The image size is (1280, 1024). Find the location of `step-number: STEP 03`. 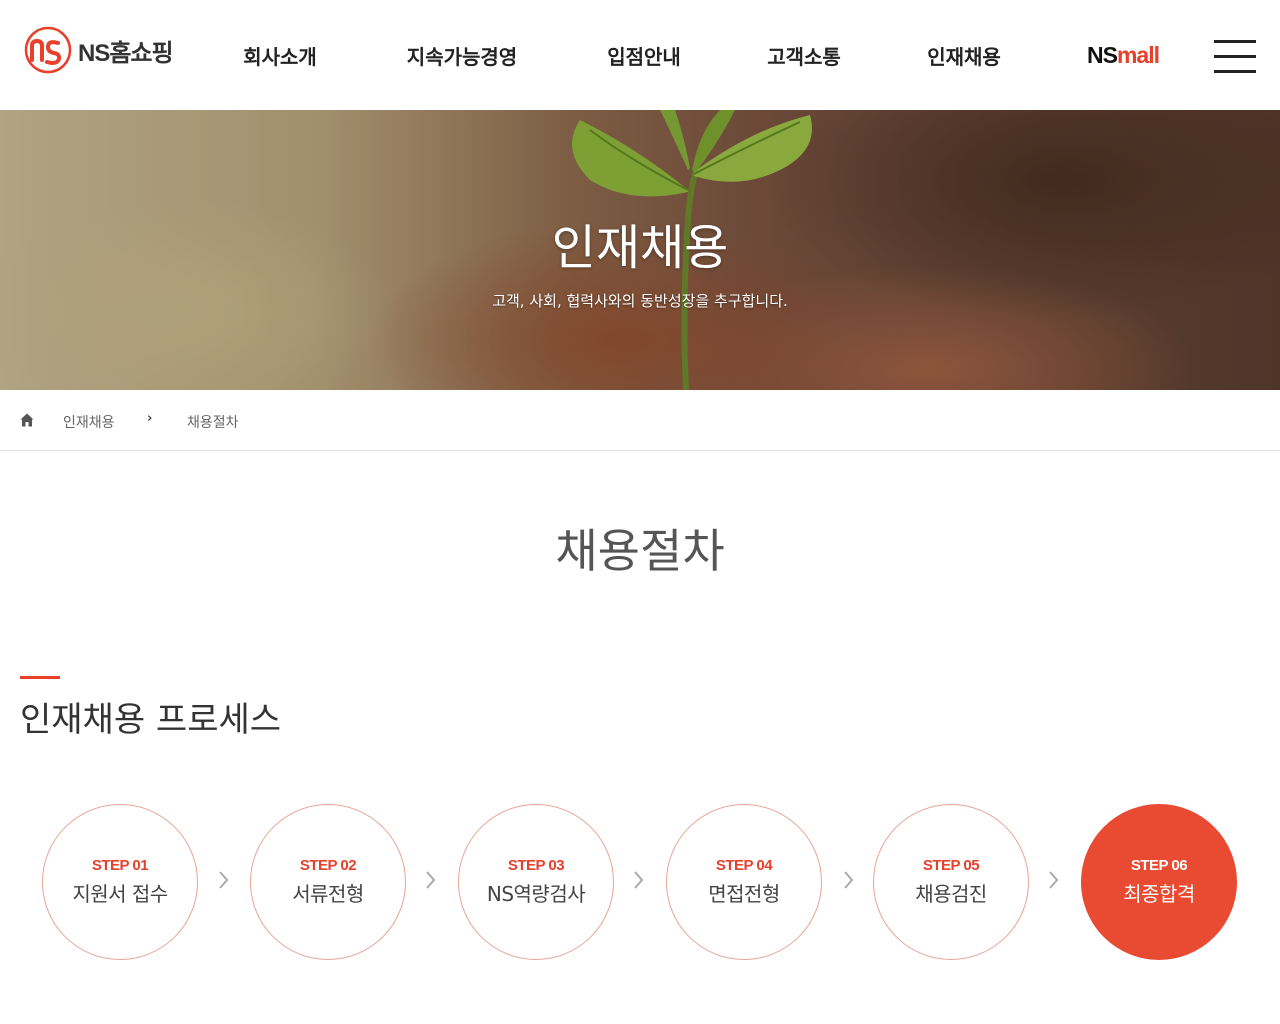

step-number: STEP 03 is located at coordinates (536, 865).